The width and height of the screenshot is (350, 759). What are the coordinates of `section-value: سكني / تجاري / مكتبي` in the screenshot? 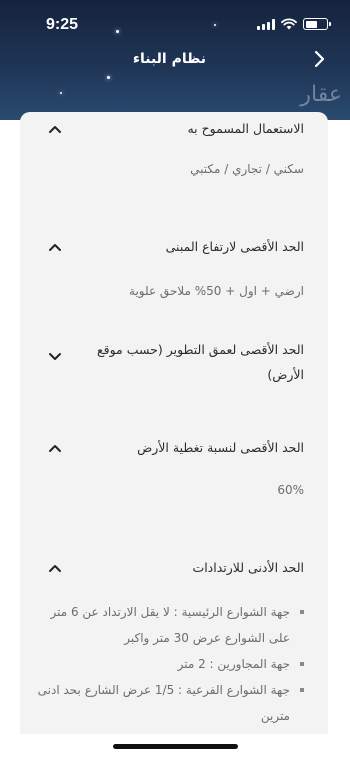 It's located at (247, 169).